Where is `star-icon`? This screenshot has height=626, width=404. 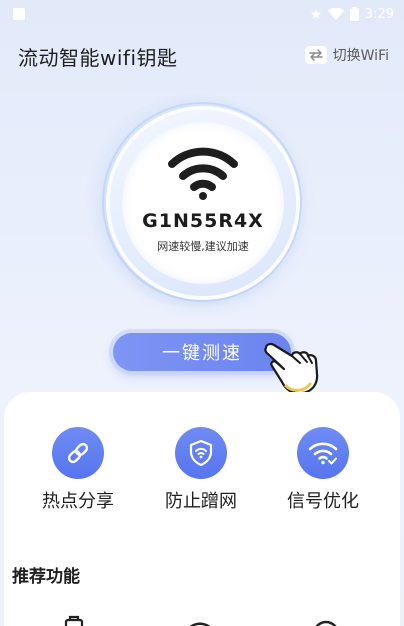 star-icon is located at coordinates (315, 14).